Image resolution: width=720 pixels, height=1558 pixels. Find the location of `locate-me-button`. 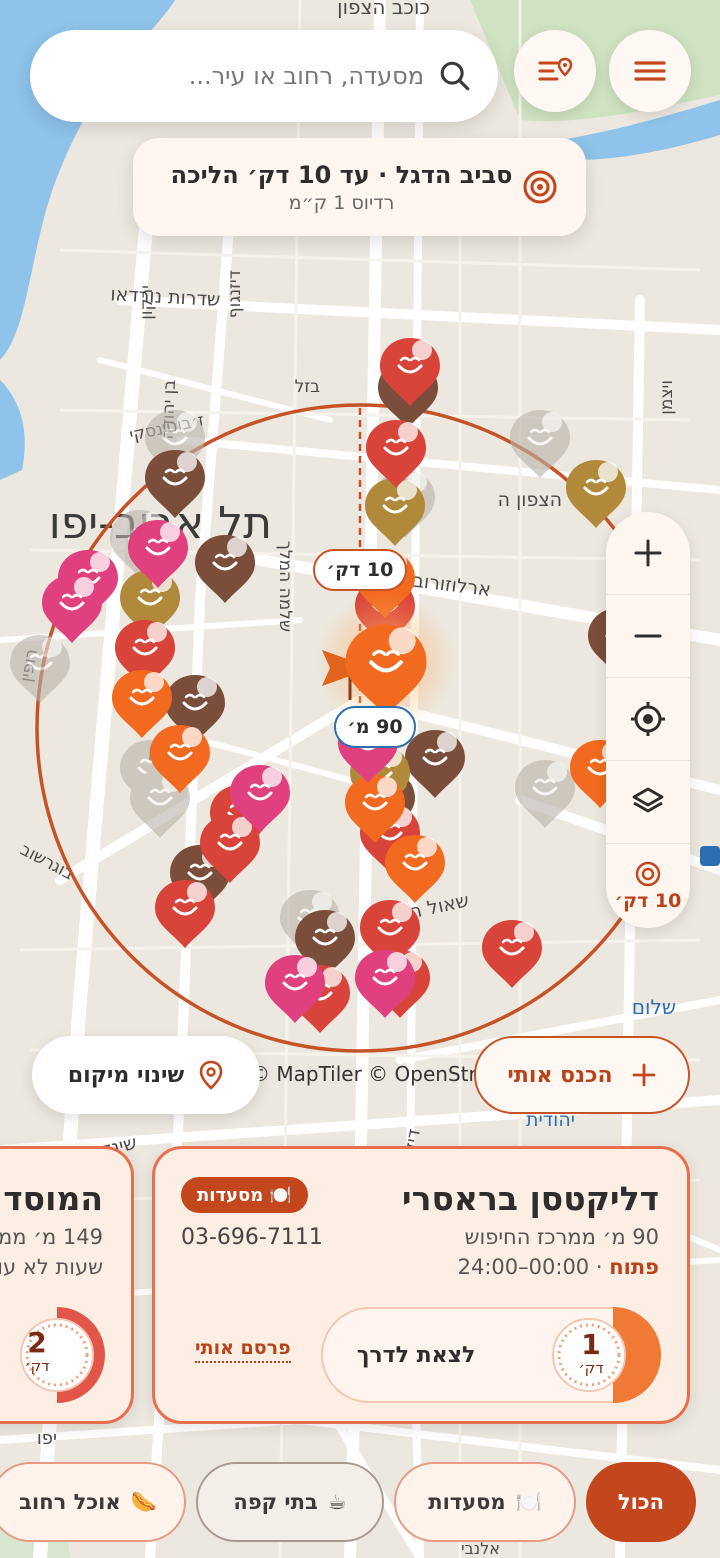

locate-me-button is located at coordinates (648, 719).